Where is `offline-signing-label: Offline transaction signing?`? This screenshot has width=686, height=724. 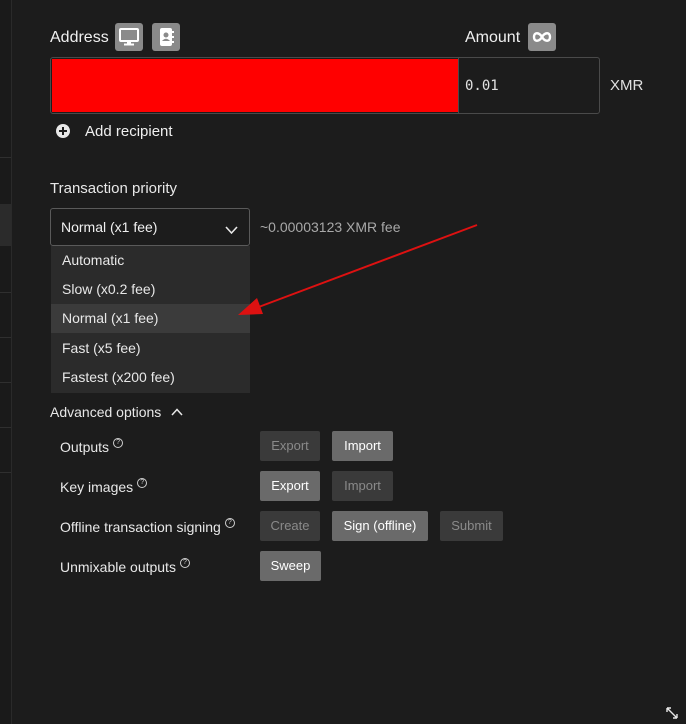
offline-signing-label: Offline transaction signing? is located at coordinates (147, 526).